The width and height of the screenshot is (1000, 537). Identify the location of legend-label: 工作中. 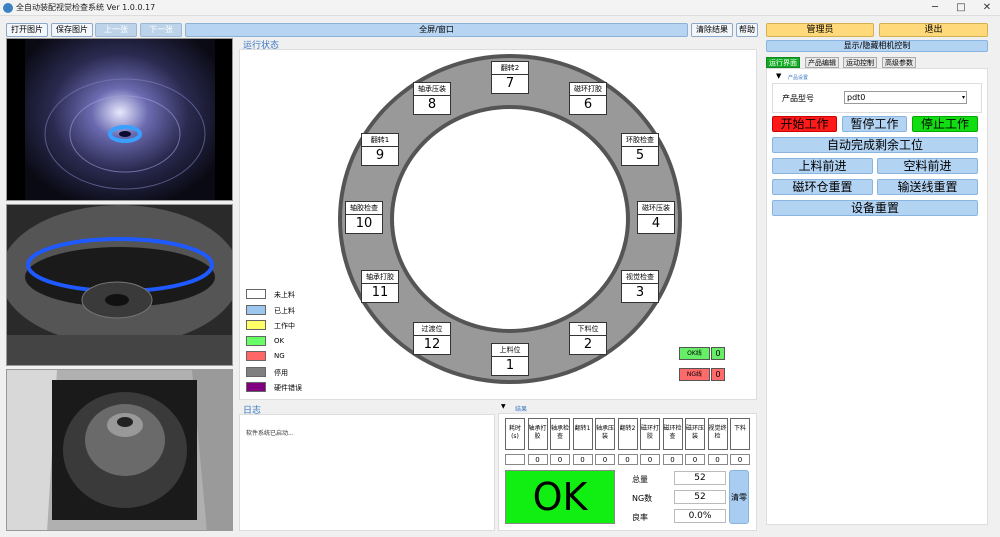
(284, 326).